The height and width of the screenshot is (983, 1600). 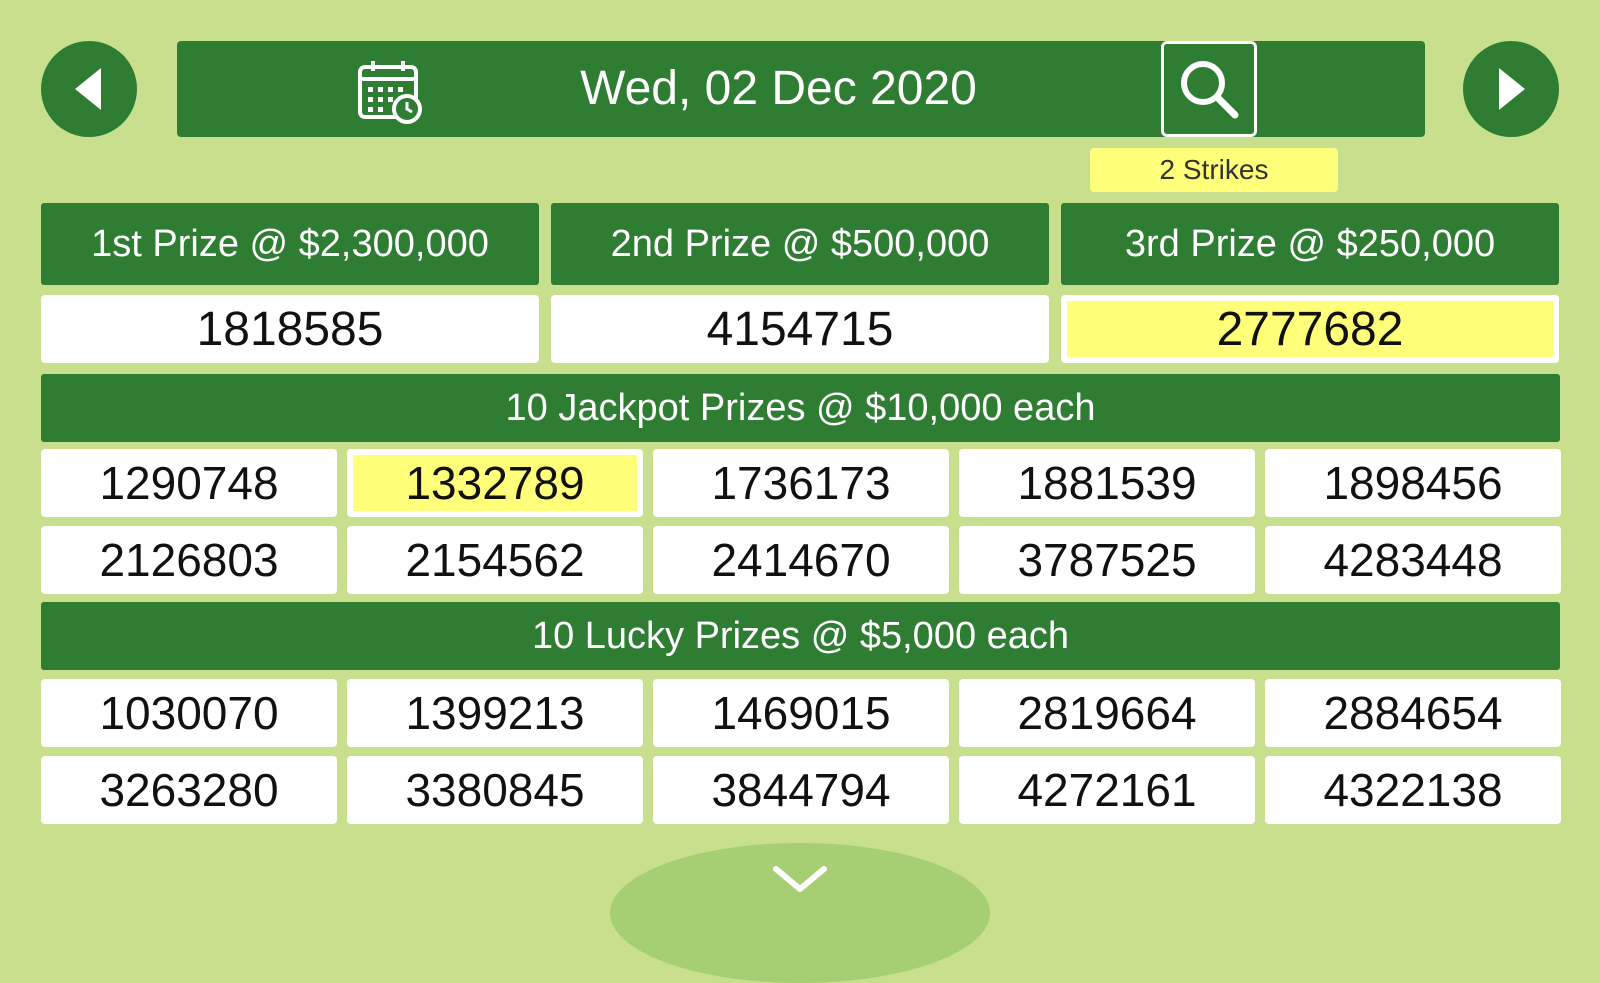 I want to click on jackpot-number: 4283448, so click(x=1413, y=560).